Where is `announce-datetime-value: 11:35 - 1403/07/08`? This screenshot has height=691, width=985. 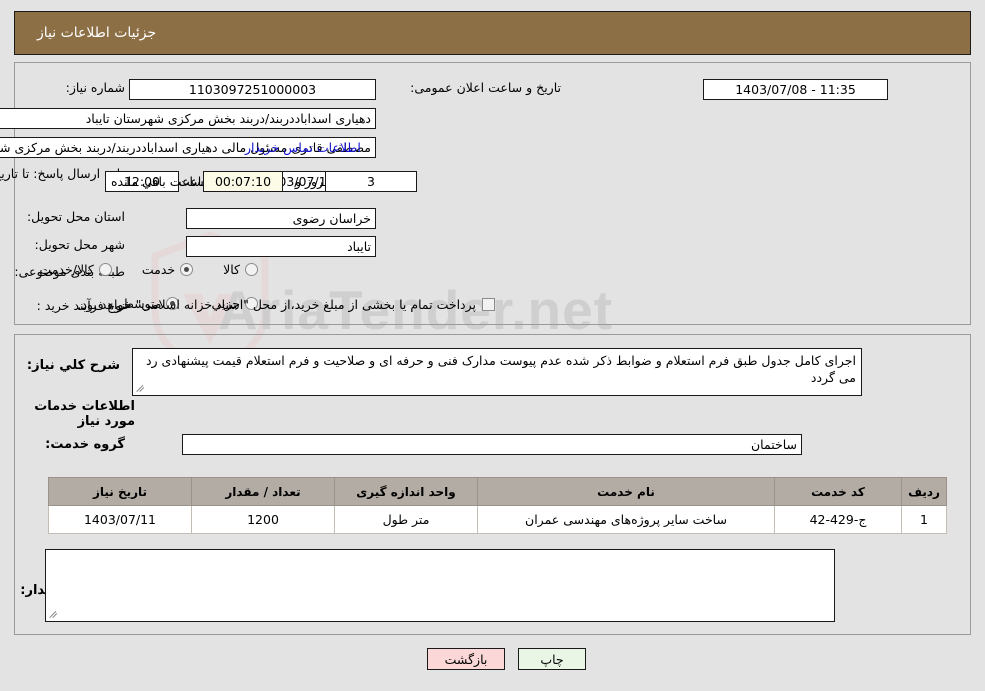 announce-datetime-value: 11:35 - 1403/07/08 is located at coordinates (795, 89).